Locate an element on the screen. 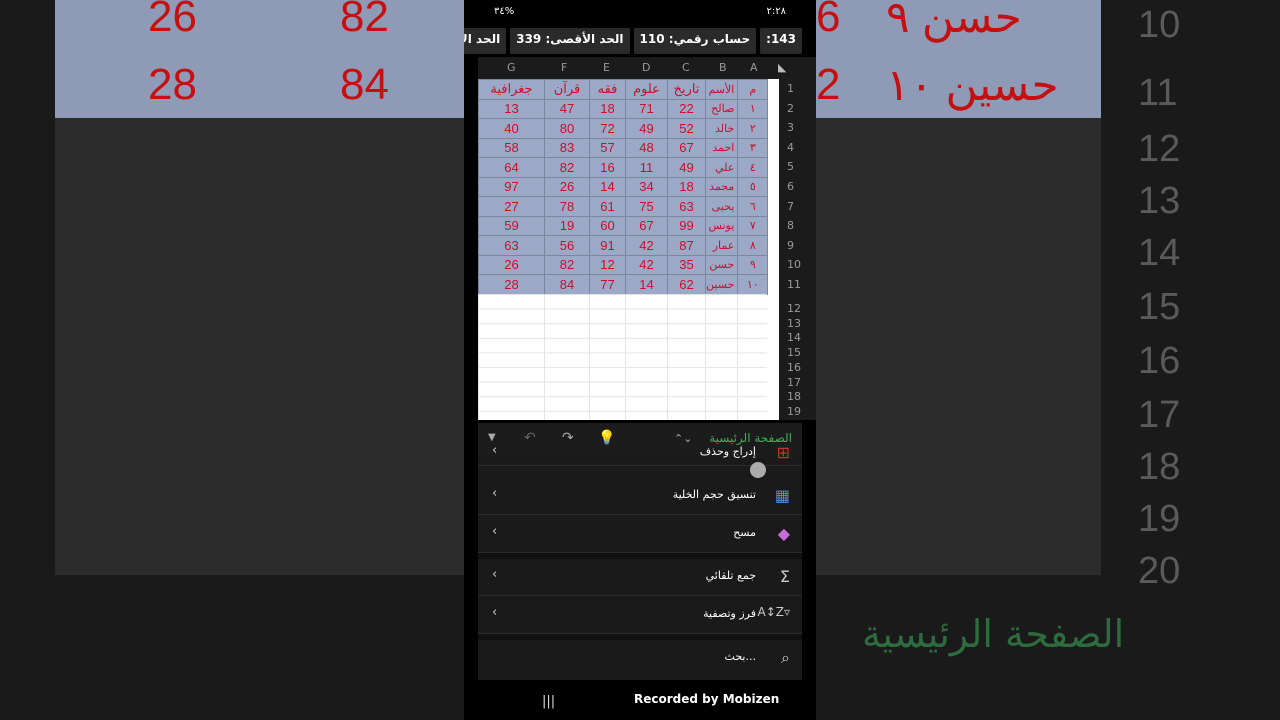  table-row: 28 84 77 14 62 حسين ١٠ is located at coordinates (623, 284).